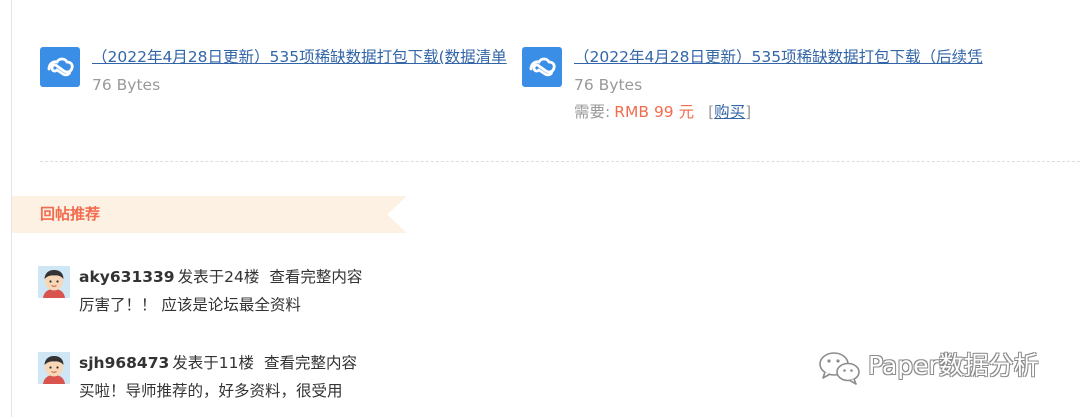 This screenshot has height=417, width=1080. Describe the element at coordinates (301, 57) in the screenshot. I see `attachment-link: （2022年4月28日更新）535项稀缺数据打包下载(数据清单` at that location.